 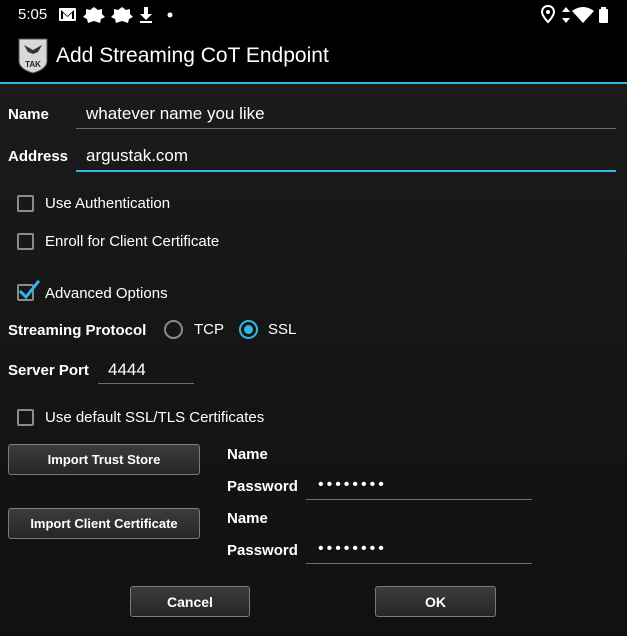 I want to click on data-arrows-icon, so click(x=566, y=15).